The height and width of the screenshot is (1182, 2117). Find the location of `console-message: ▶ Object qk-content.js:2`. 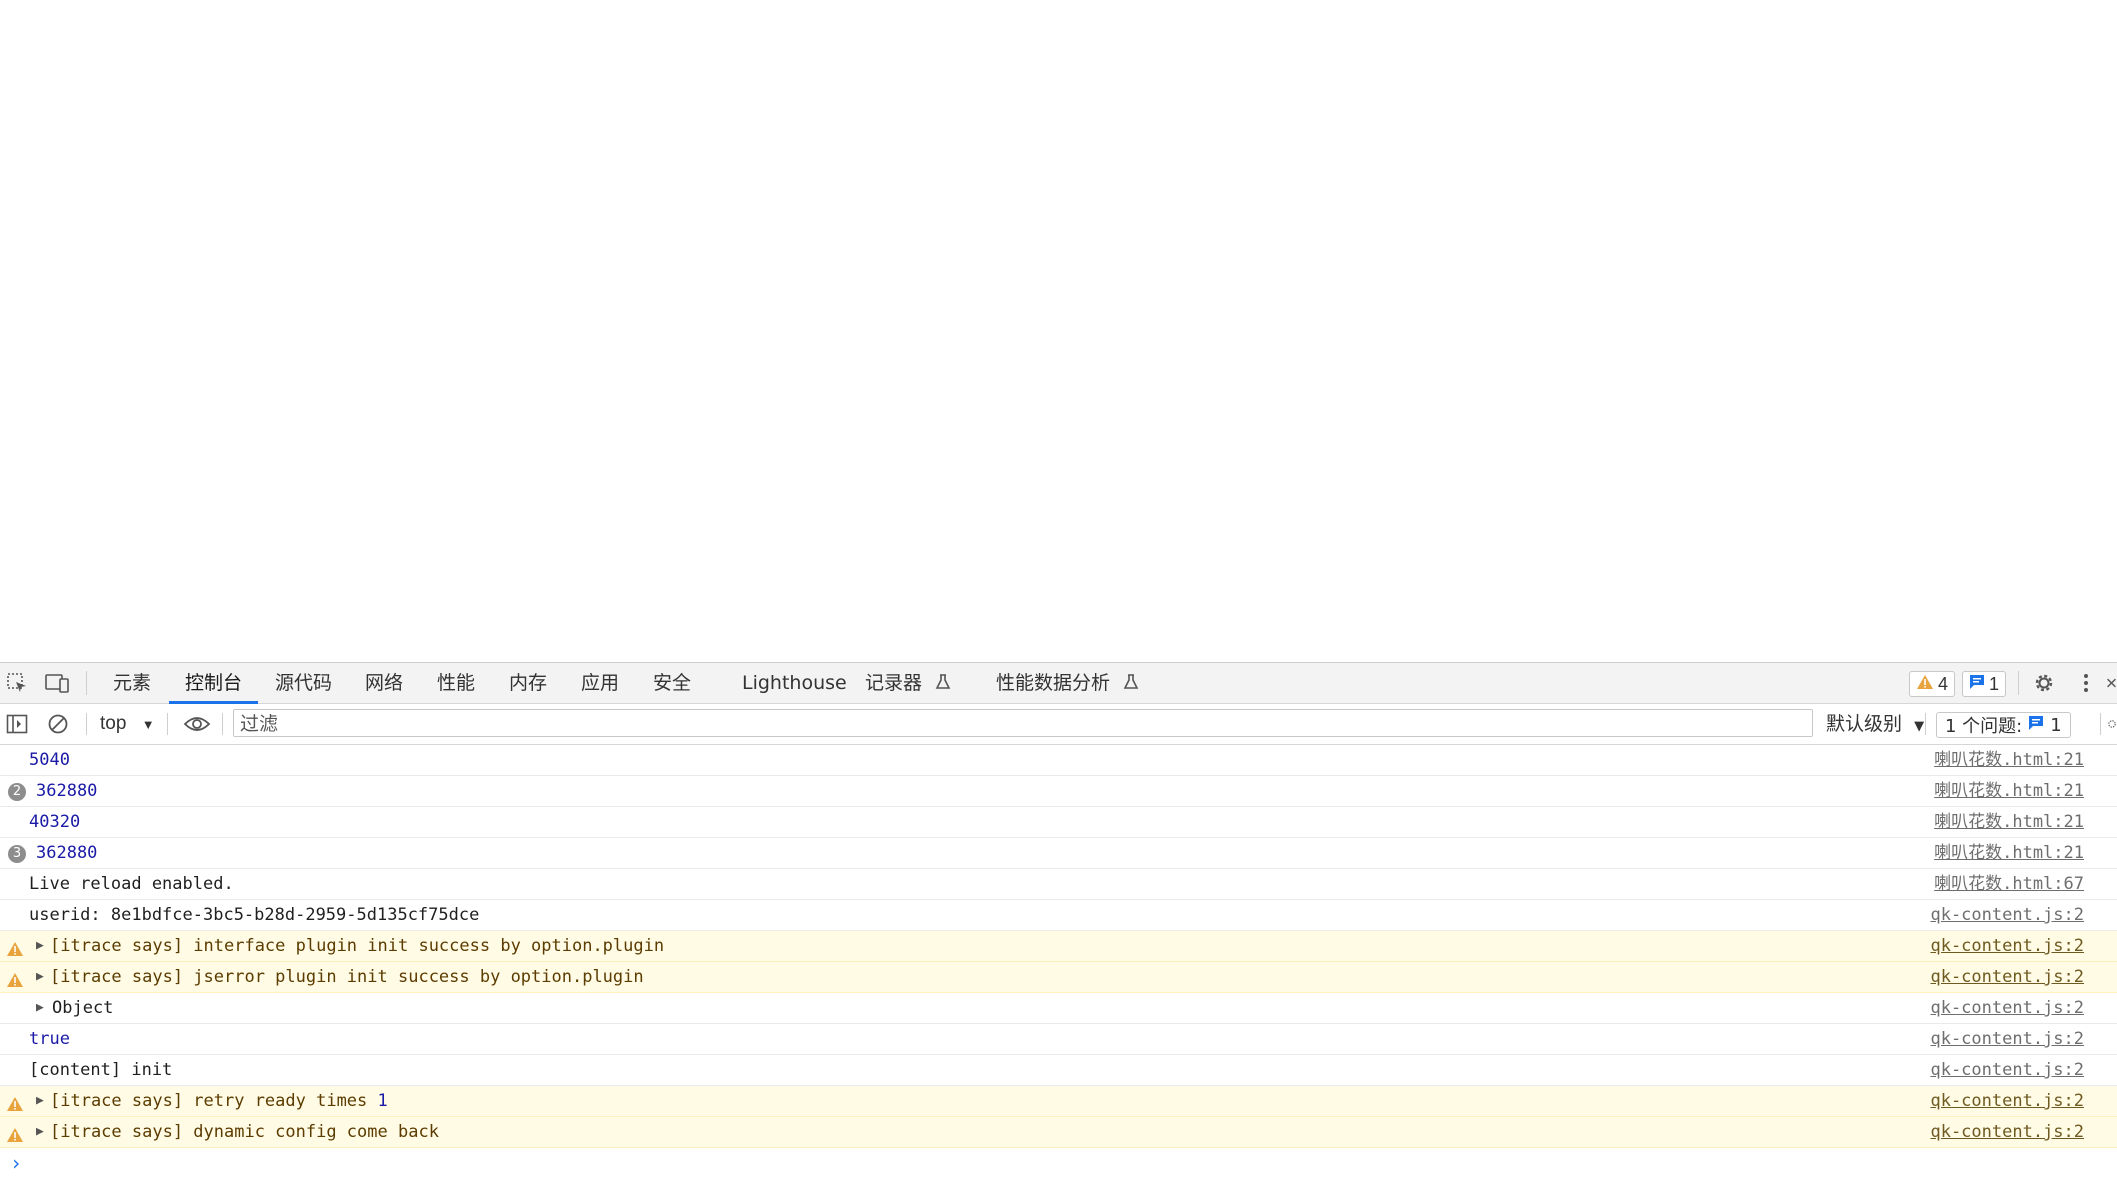

console-message: ▶ Object qk-content.js:2 is located at coordinates (1058, 1008).